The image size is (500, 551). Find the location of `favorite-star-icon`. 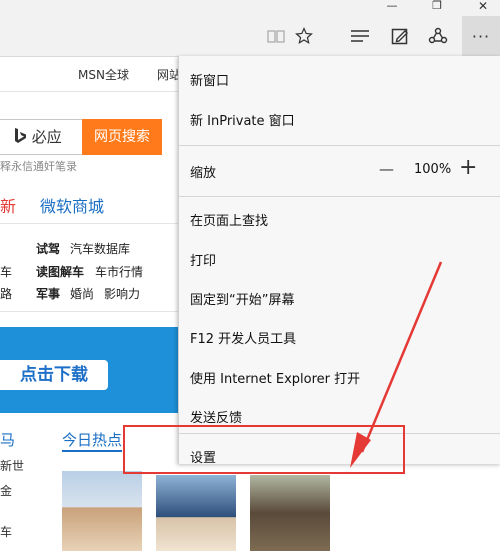

favorite-star-icon is located at coordinates (304, 36).